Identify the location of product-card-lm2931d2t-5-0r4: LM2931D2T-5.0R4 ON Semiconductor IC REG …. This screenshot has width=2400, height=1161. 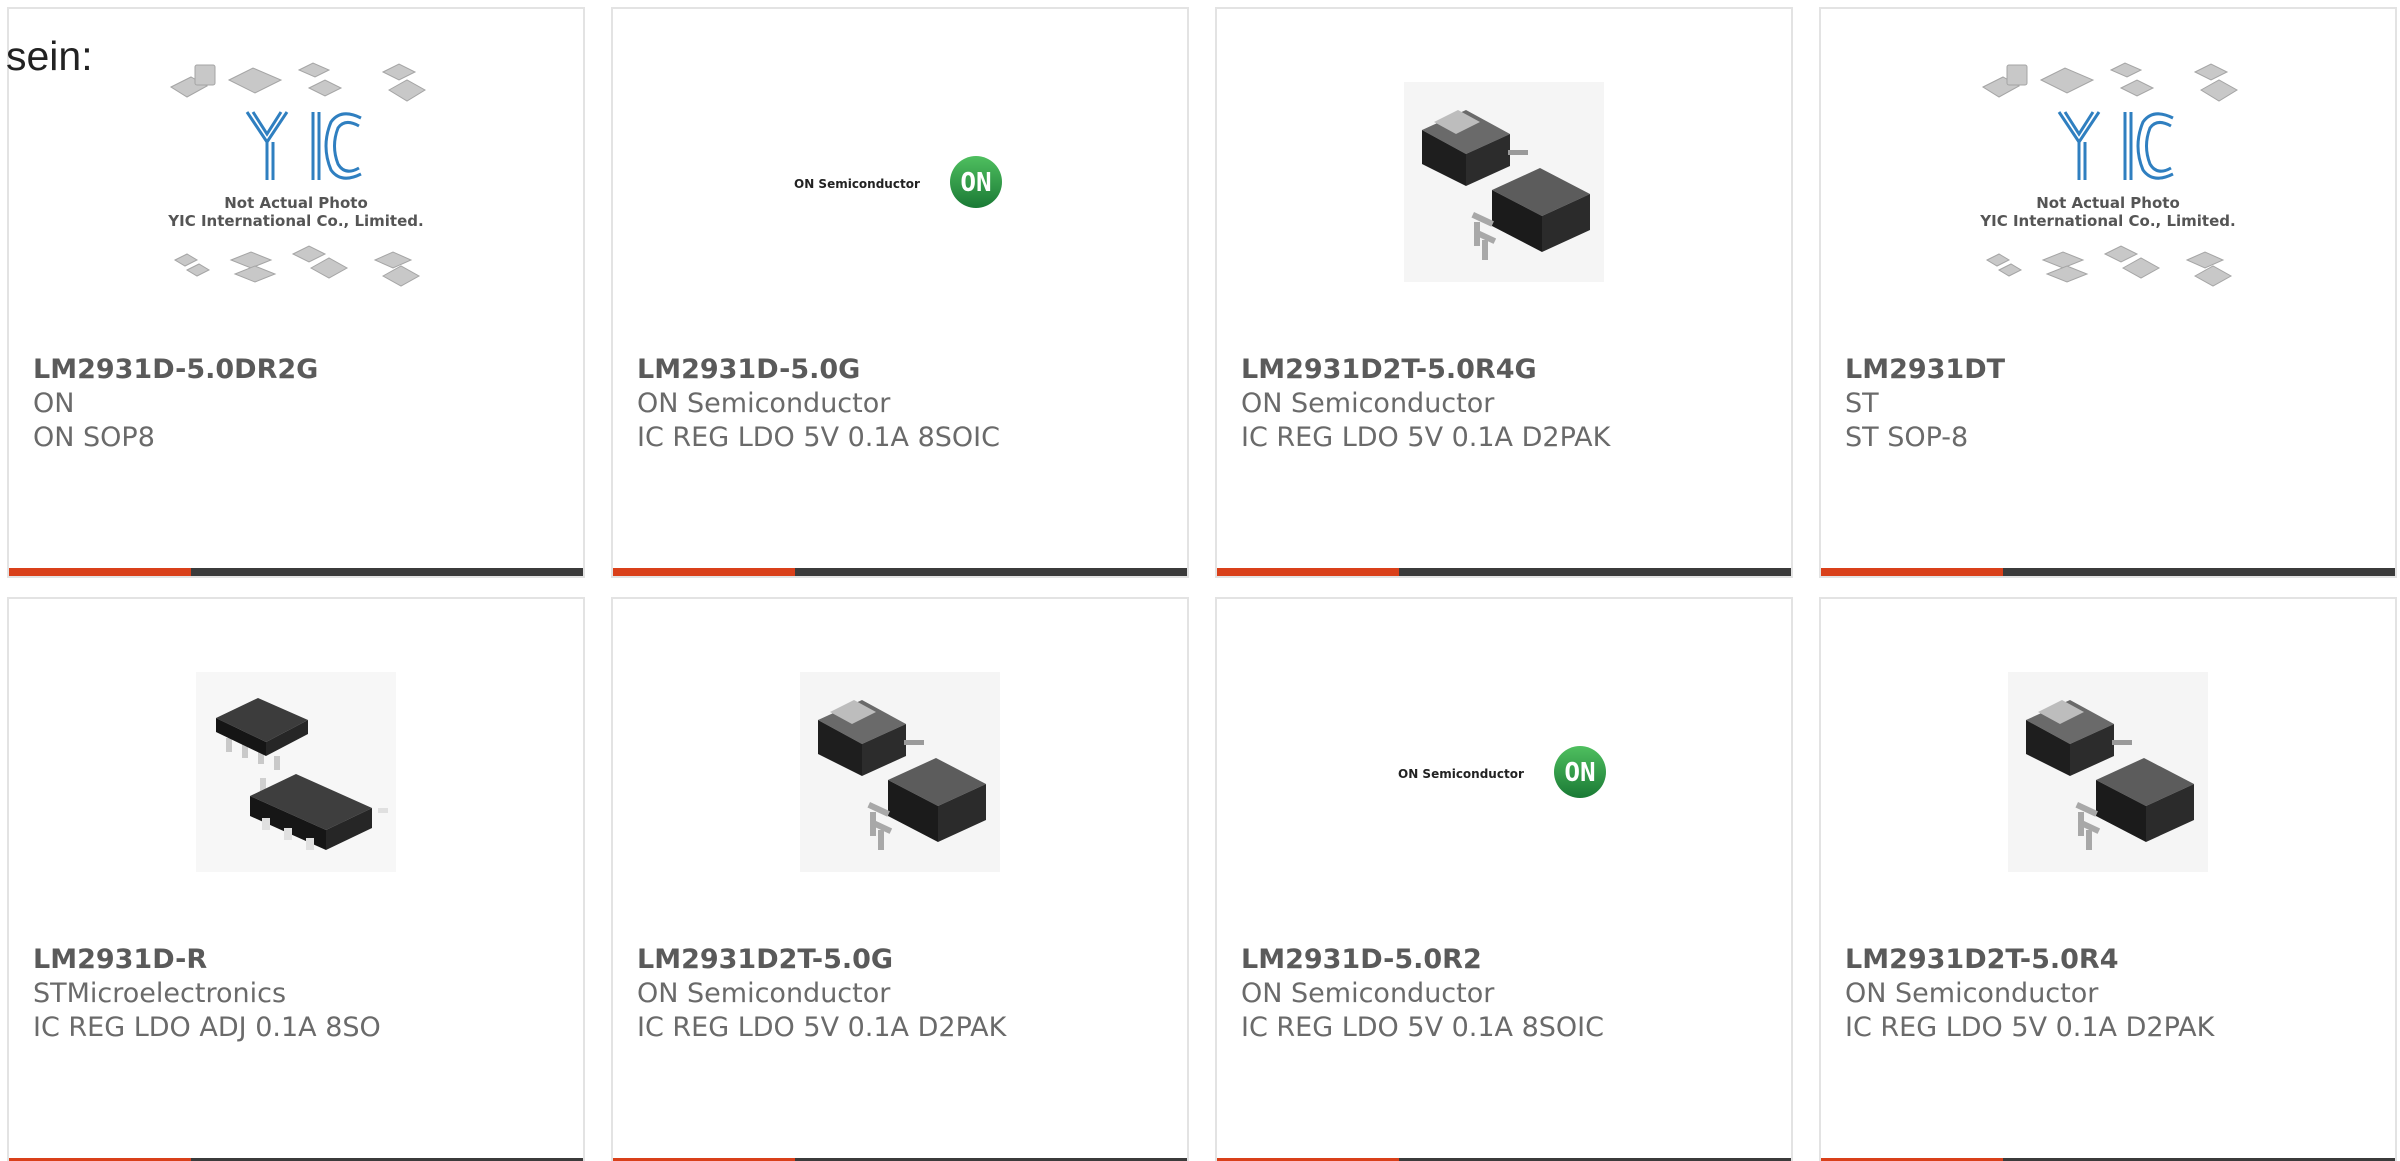
(2108, 879).